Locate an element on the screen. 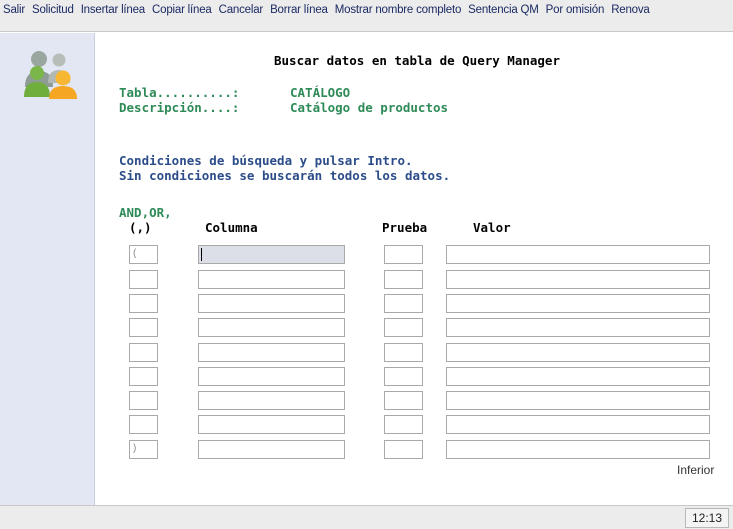 This screenshot has width=733, height=529. menu-borrar-linea: Borrar línea is located at coordinates (297, 9).